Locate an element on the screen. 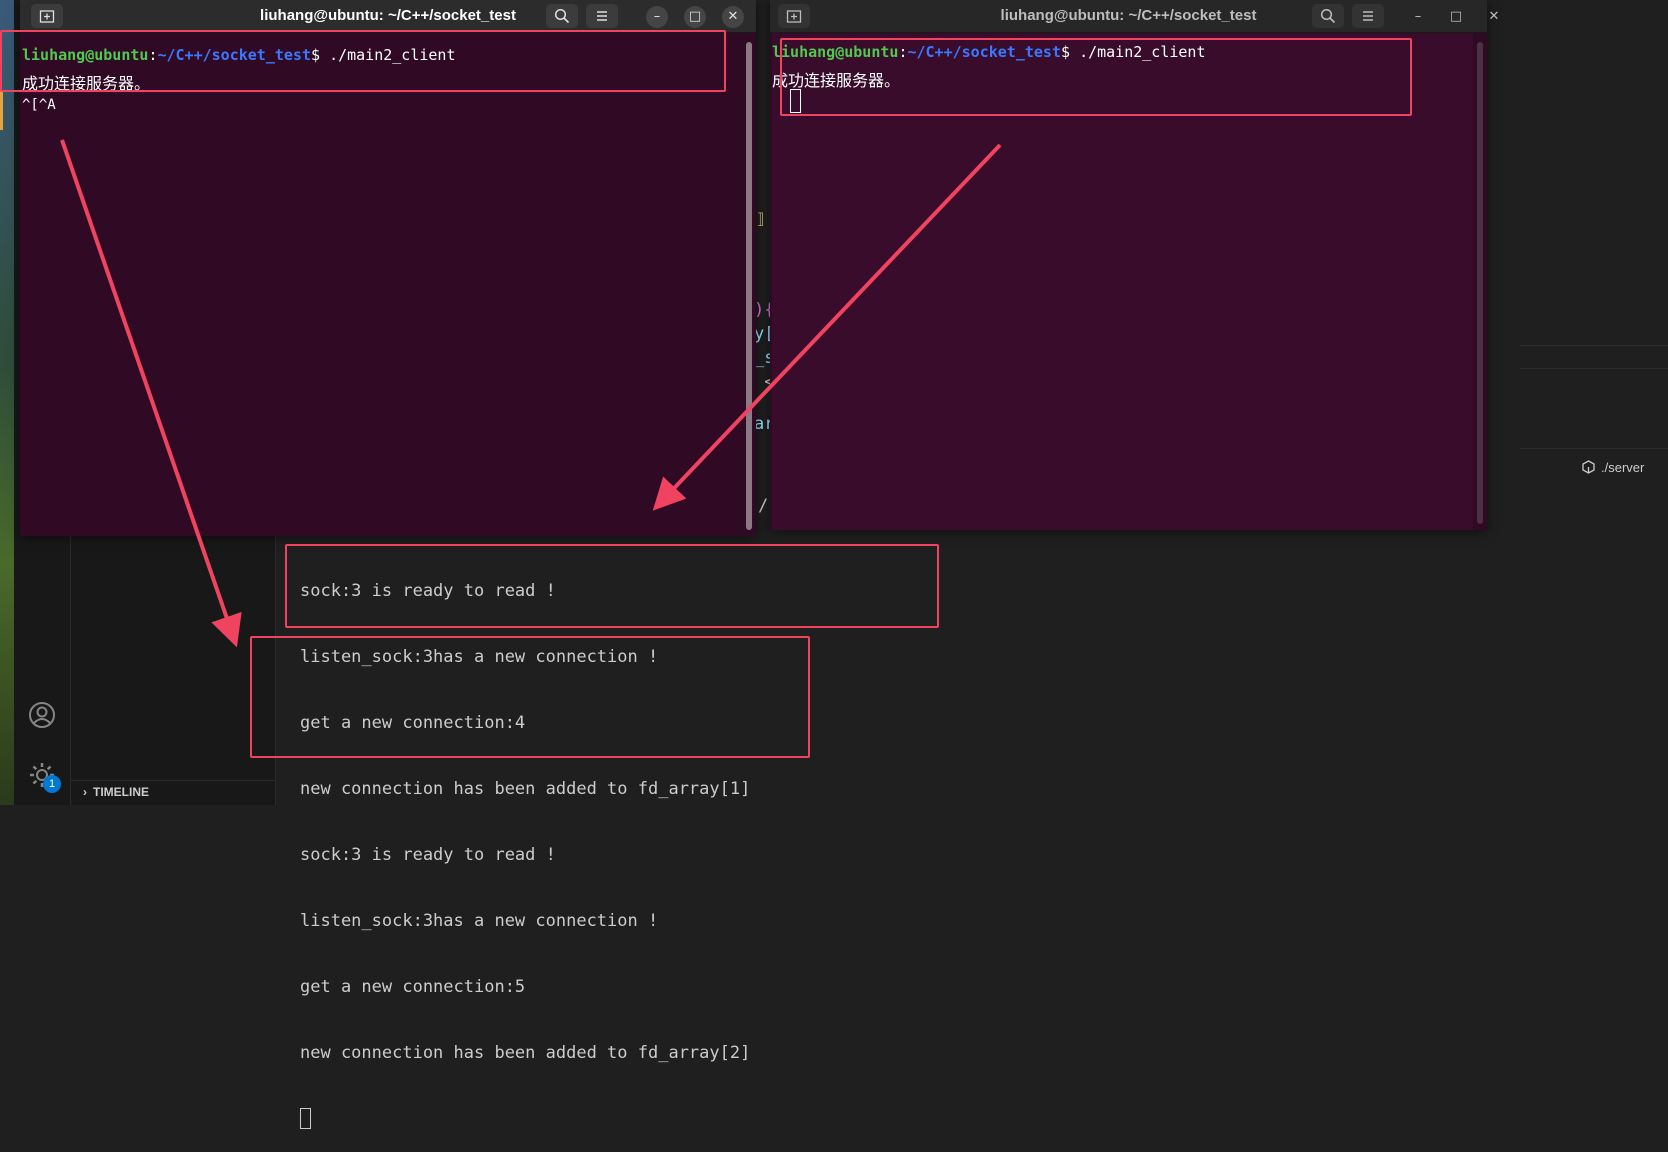 Image resolution: width=1668 pixels, height=1152 pixels. server-output-line: get a new connection:5 is located at coordinates (413, 987).